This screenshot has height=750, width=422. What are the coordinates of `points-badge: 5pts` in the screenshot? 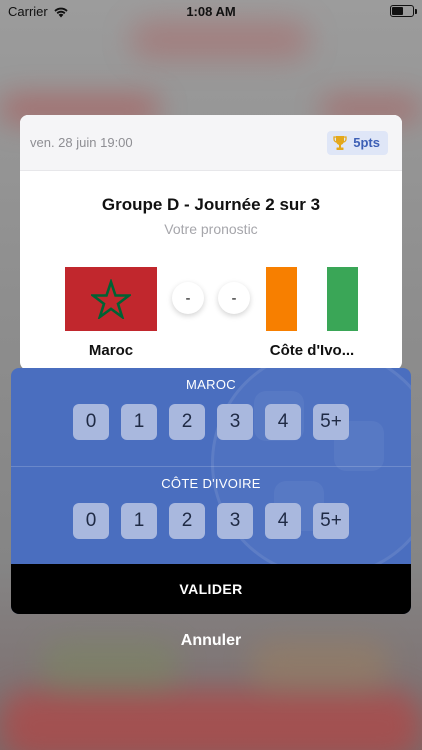 It's located at (357, 142).